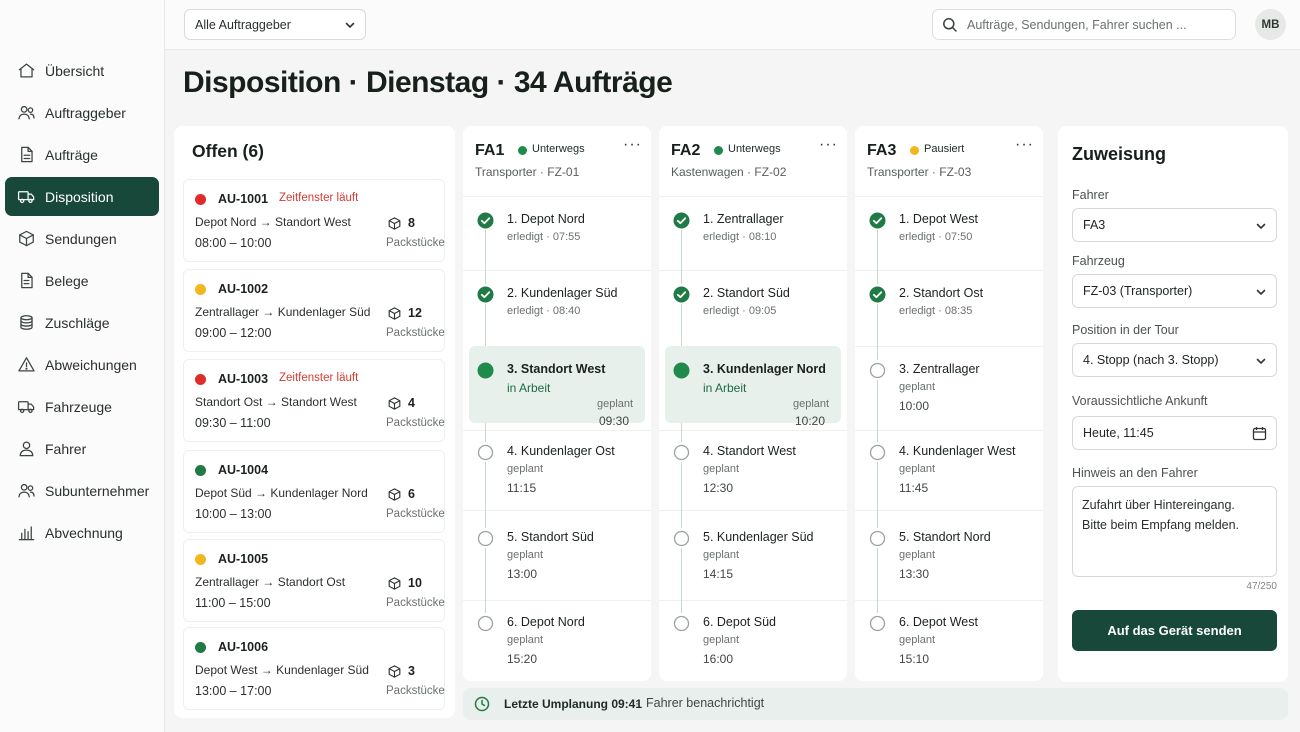 This screenshot has width=1300, height=732. Describe the element at coordinates (556, 369) in the screenshot. I see `stop-name: 3. Standort West` at that location.